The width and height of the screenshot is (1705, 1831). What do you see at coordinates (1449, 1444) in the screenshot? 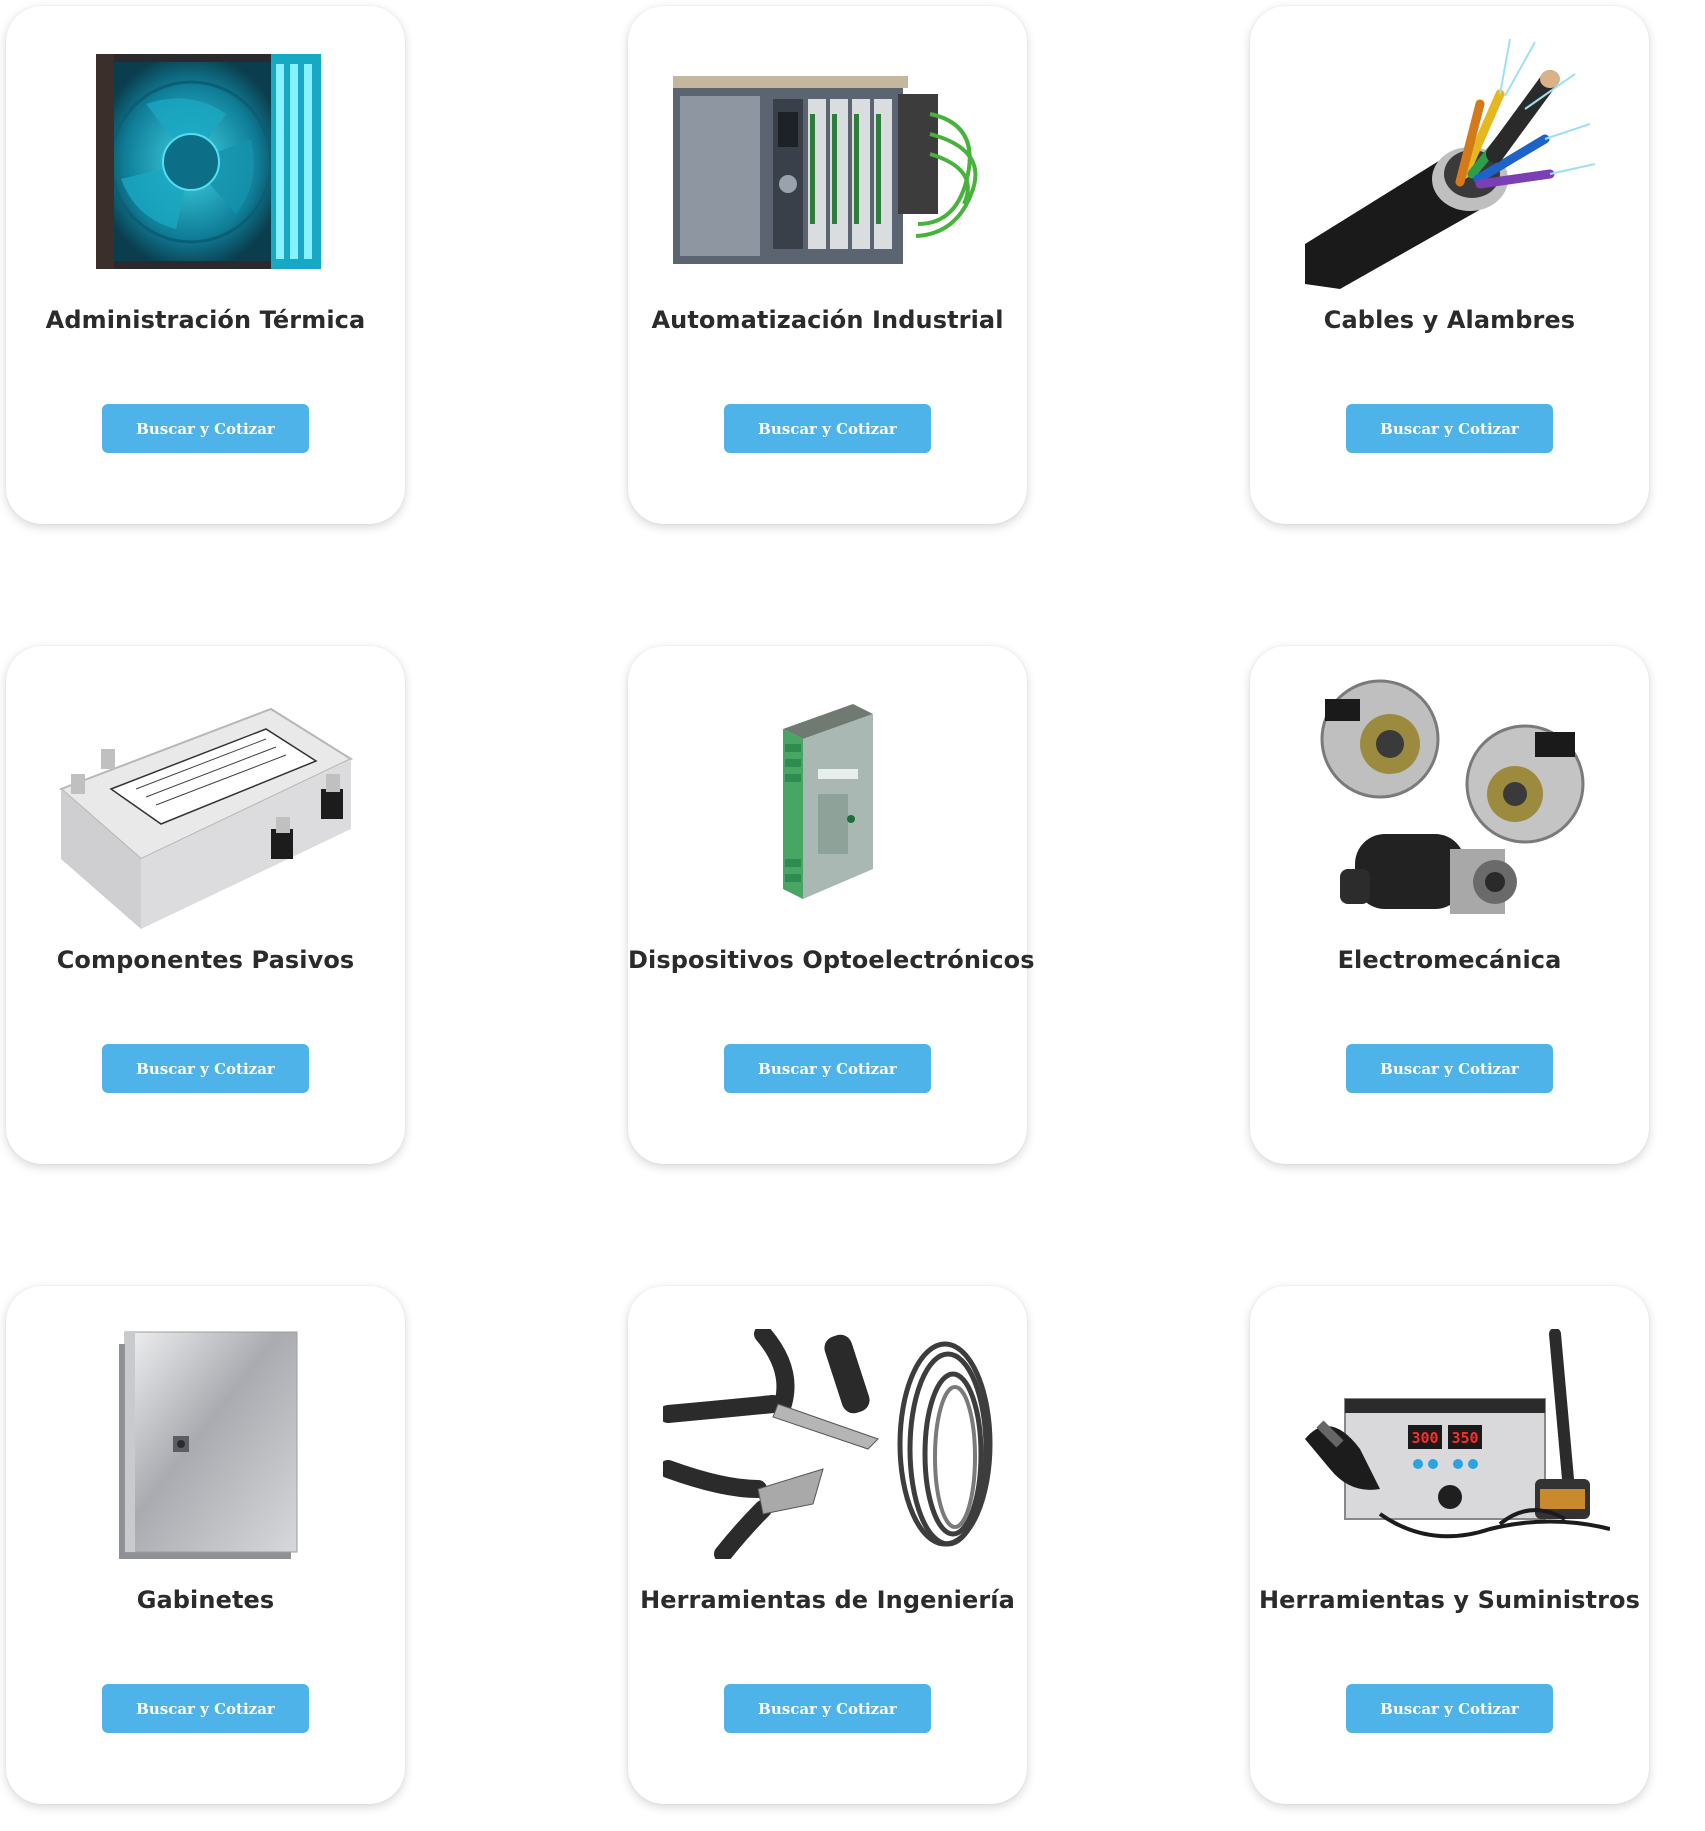
I see `soldering-station-icon: 300 350` at bounding box center [1449, 1444].